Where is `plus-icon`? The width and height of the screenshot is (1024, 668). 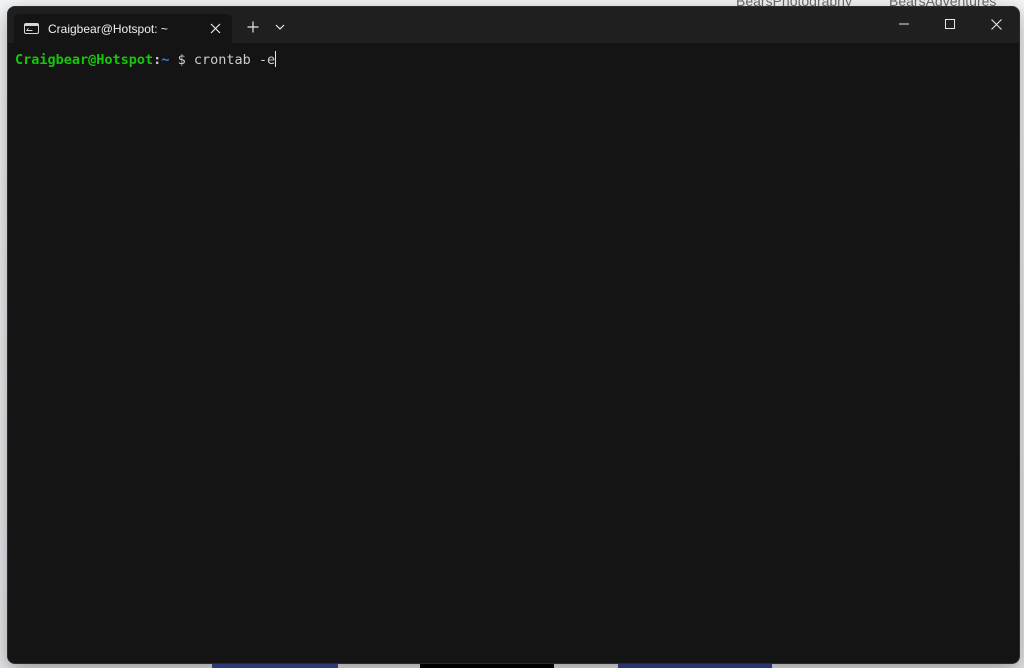
plus-icon is located at coordinates (253, 27).